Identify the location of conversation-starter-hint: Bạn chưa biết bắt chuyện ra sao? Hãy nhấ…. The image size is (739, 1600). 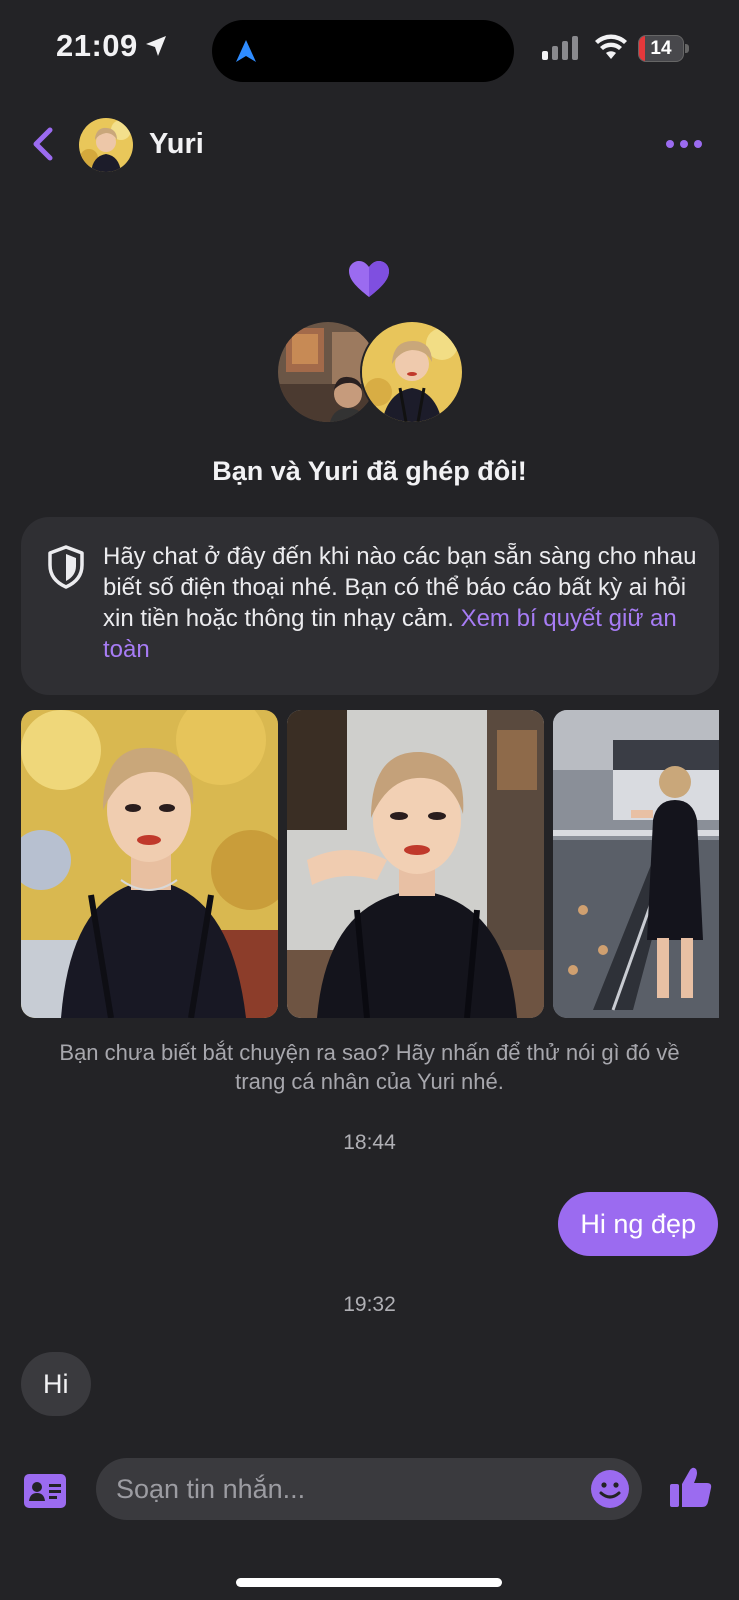
(369, 1067).